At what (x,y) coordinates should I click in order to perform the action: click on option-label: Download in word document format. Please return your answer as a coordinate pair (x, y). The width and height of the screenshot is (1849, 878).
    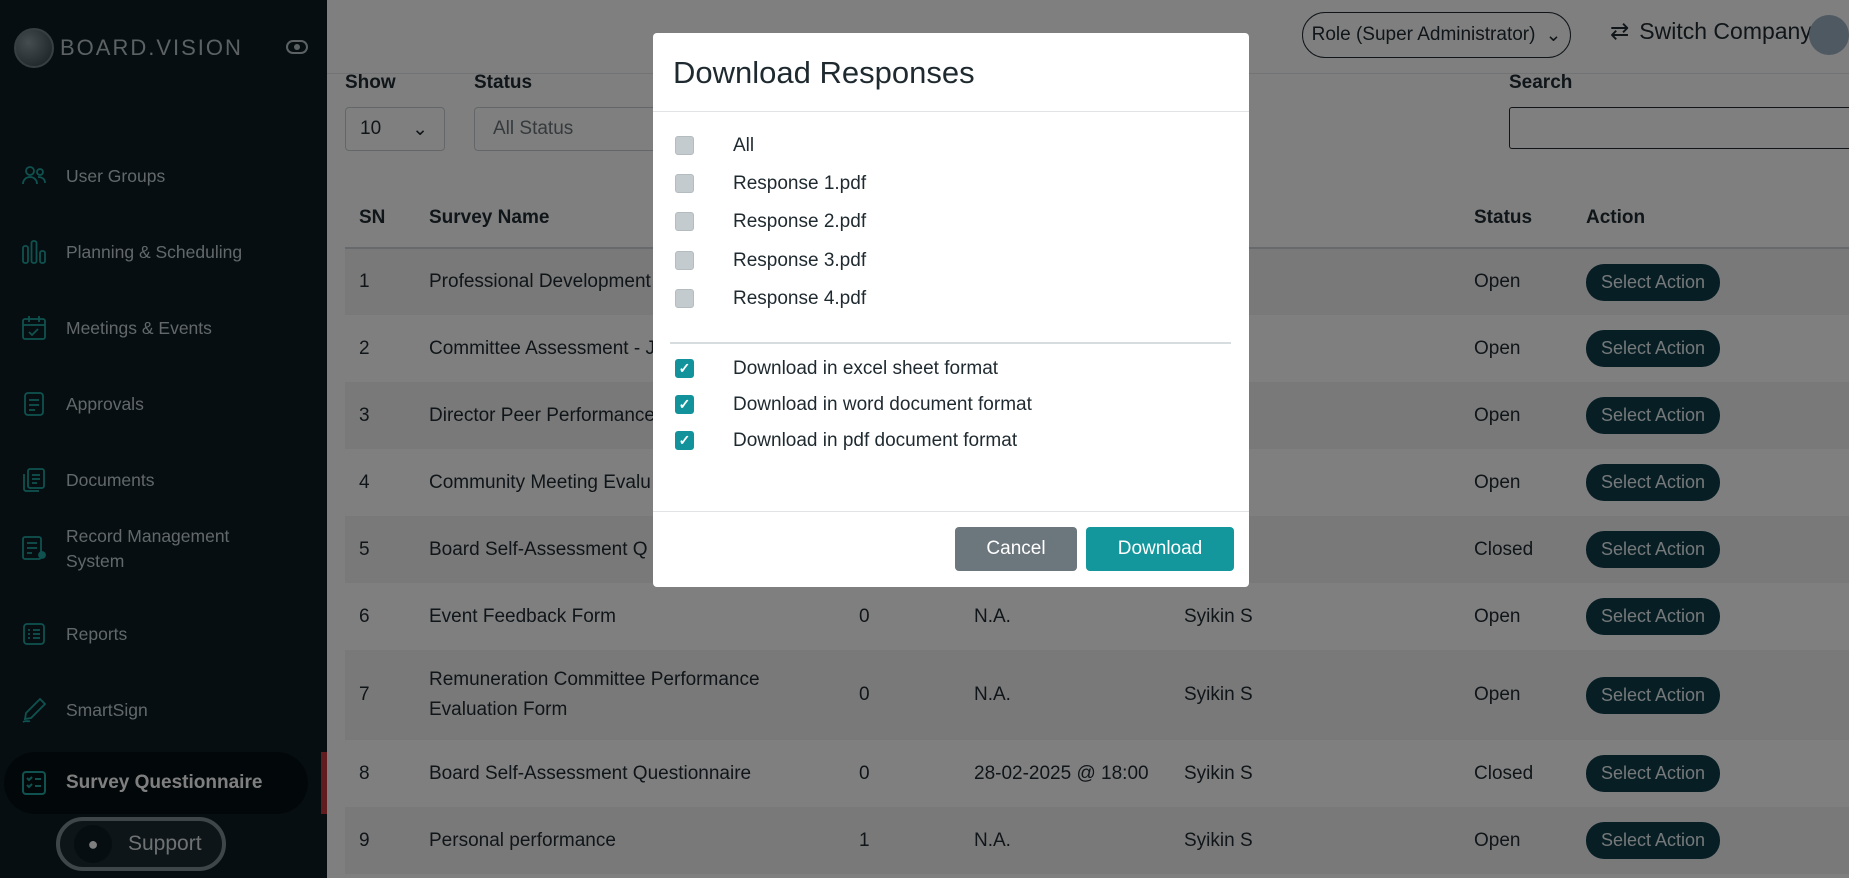
    Looking at the image, I should click on (882, 404).